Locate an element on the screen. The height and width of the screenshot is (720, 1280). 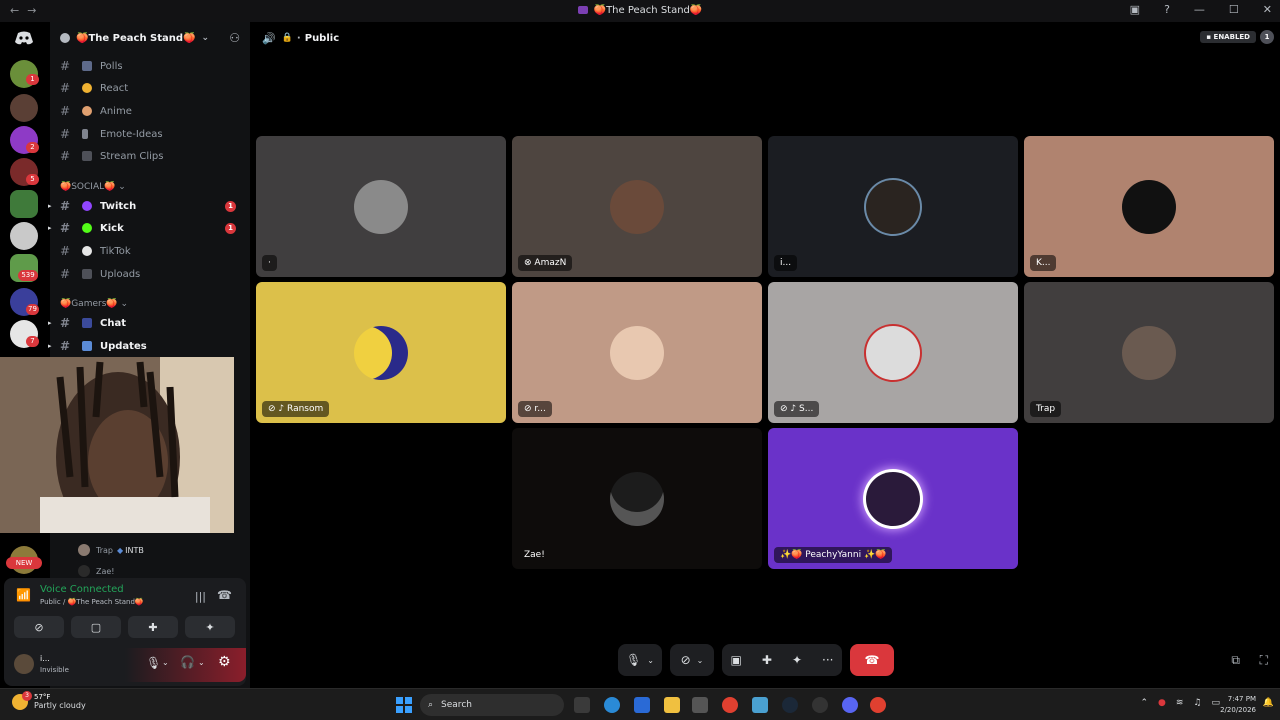
taskview-icon is located at coordinates (582, 705).